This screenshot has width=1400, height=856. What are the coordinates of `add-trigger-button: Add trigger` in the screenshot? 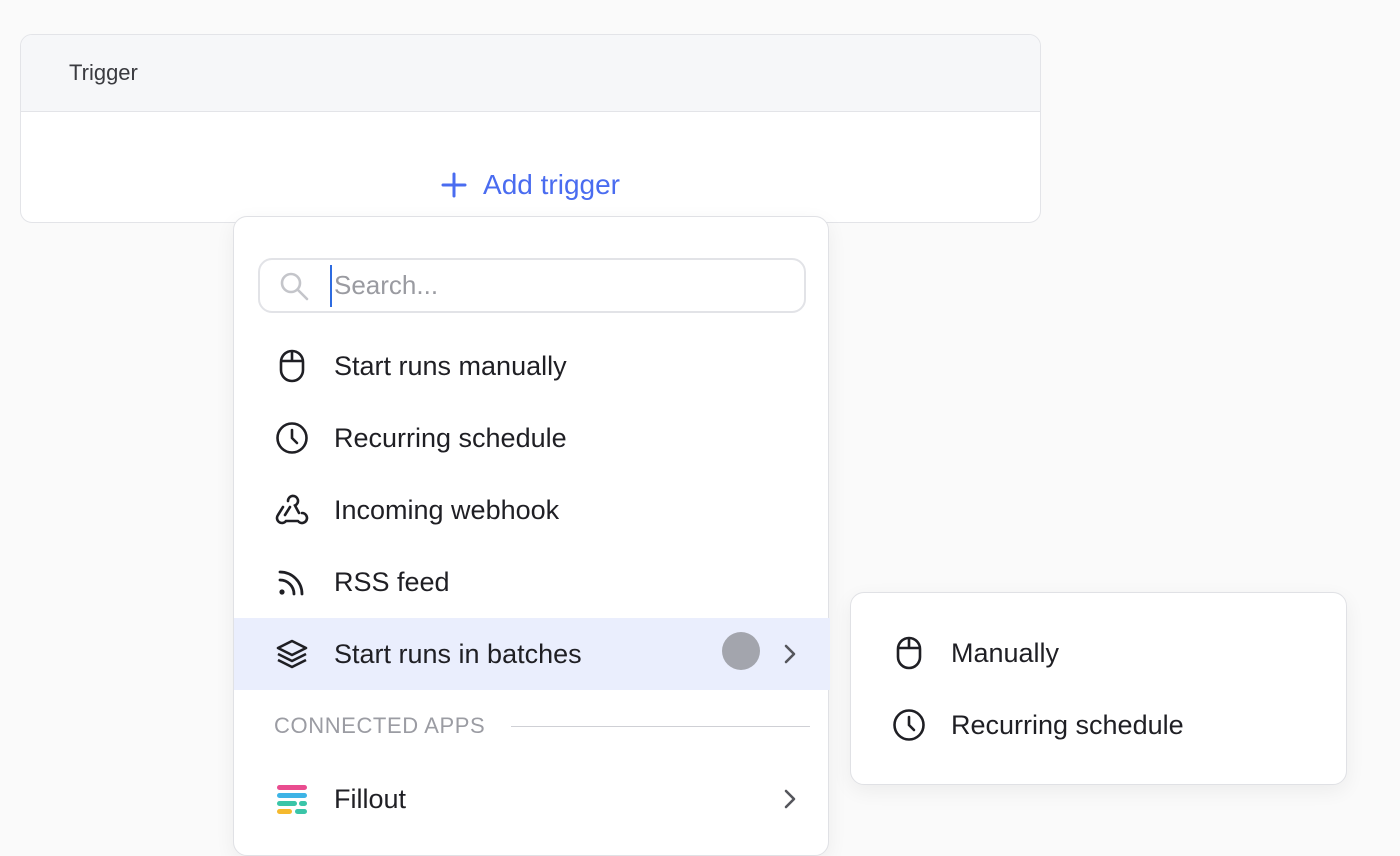 It's located at (530, 184).